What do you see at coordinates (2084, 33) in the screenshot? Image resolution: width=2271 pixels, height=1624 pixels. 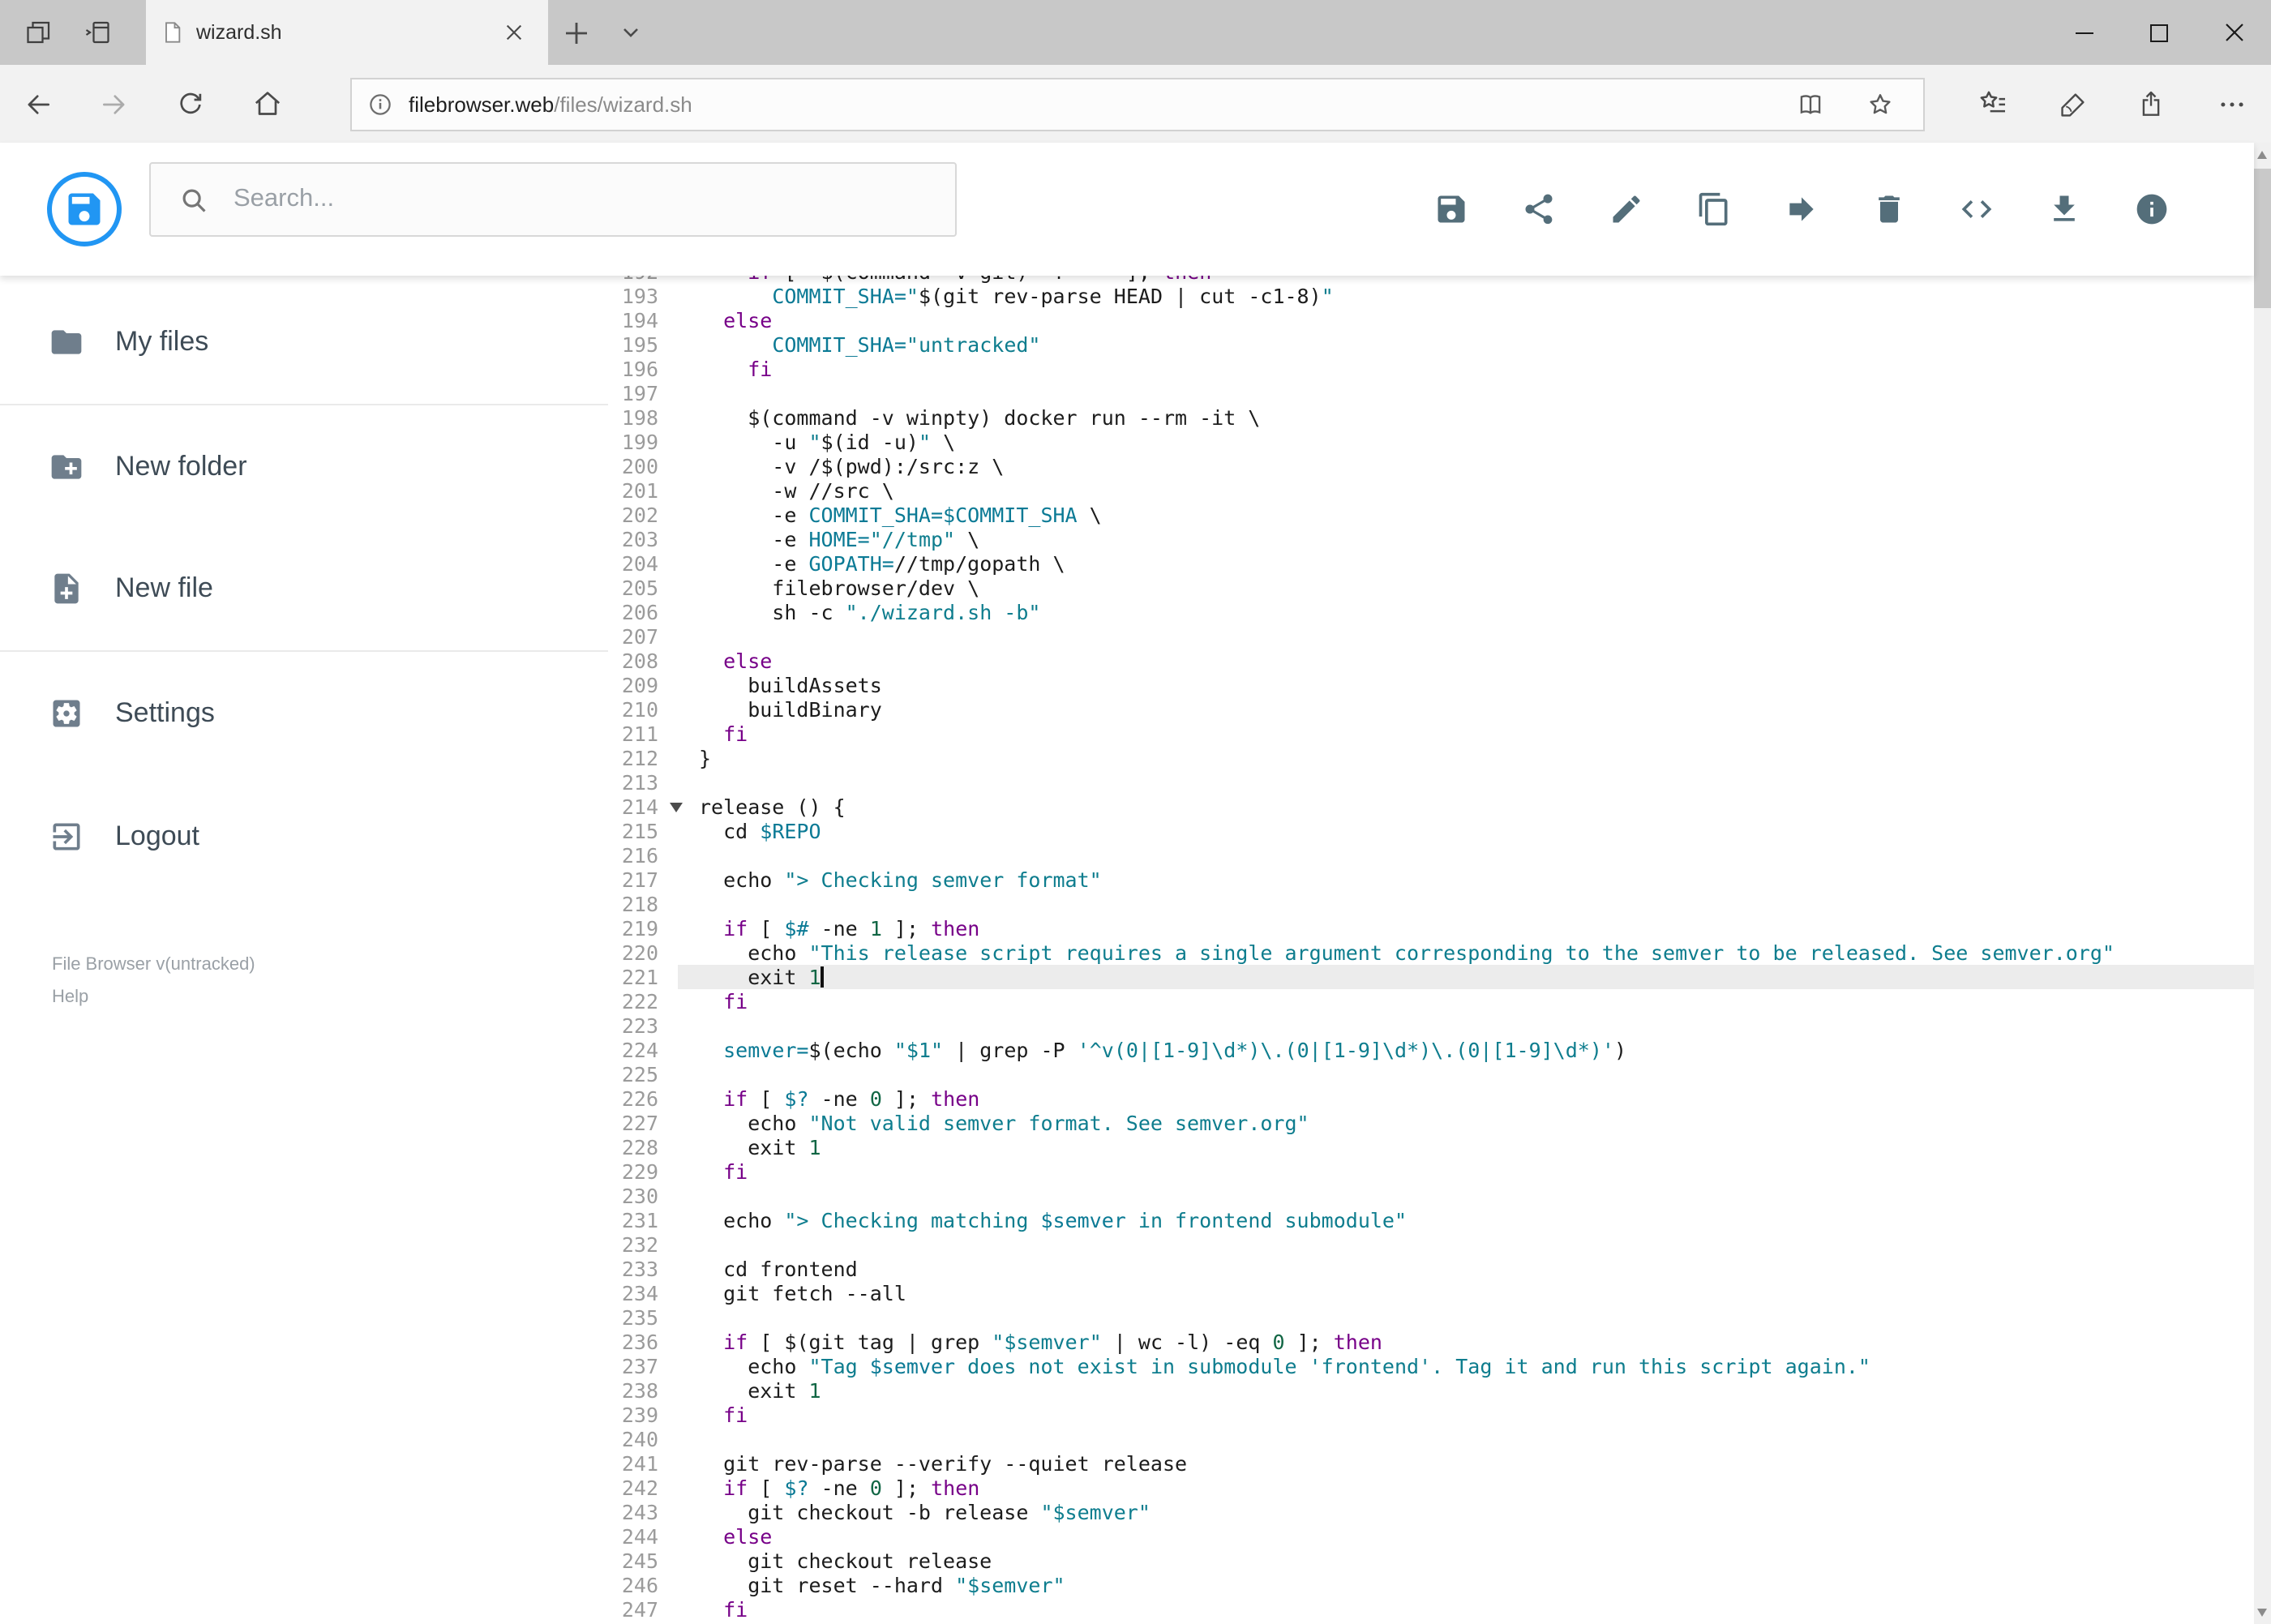 I see `minimize-button` at bounding box center [2084, 33].